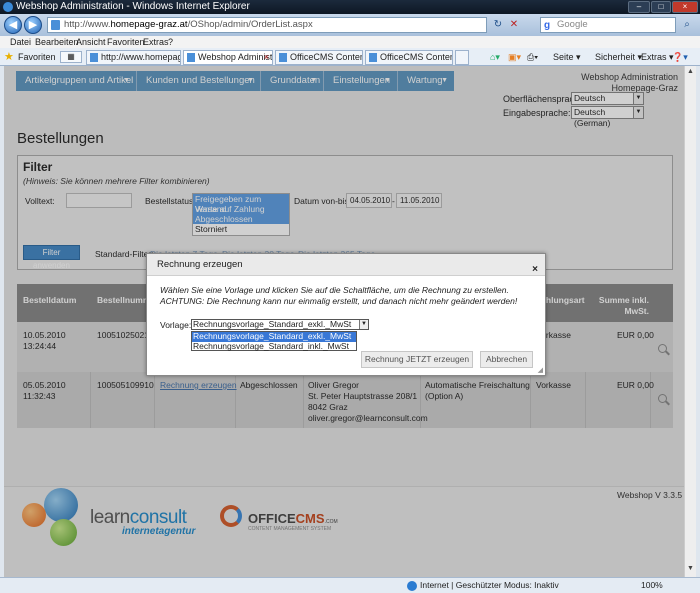 The height and width of the screenshot is (593, 700). I want to click on refresh-icon: ↻, so click(498, 25).